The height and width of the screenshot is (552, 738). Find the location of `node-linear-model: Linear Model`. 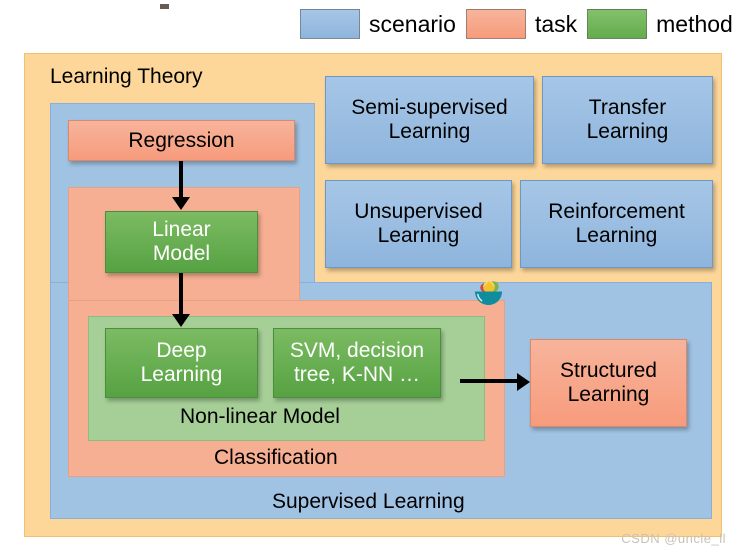

node-linear-model: Linear Model is located at coordinates (181, 242).